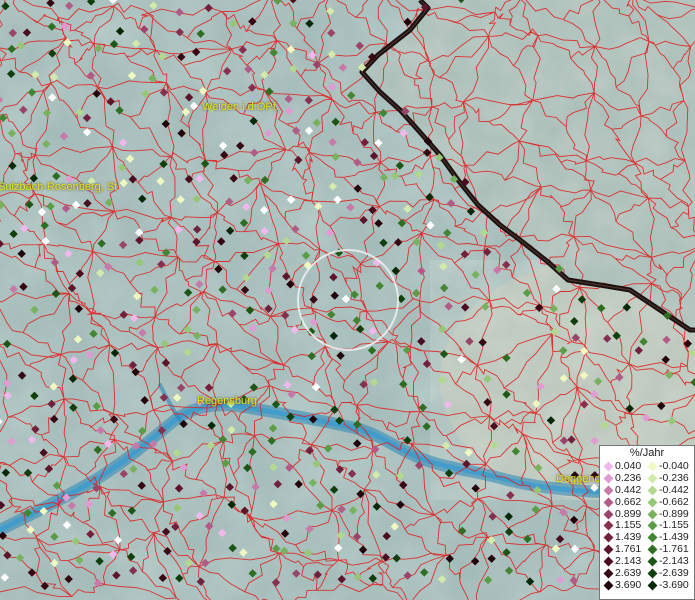 This screenshot has width=695, height=600. Describe the element at coordinates (628, 477) in the screenshot. I see `legend-value-positive: 0.236` at that location.